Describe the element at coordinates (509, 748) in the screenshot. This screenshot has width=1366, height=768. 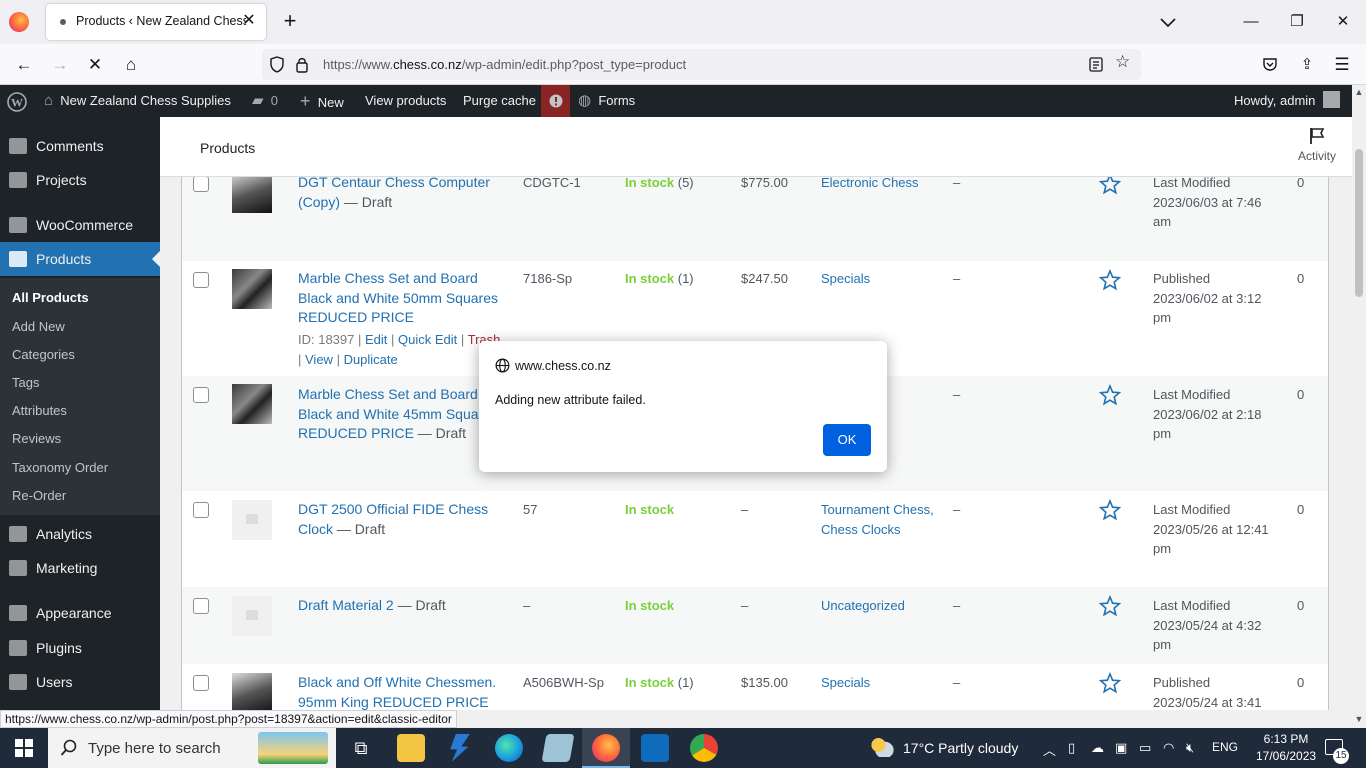
I see `edge-browser-icon` at that location.